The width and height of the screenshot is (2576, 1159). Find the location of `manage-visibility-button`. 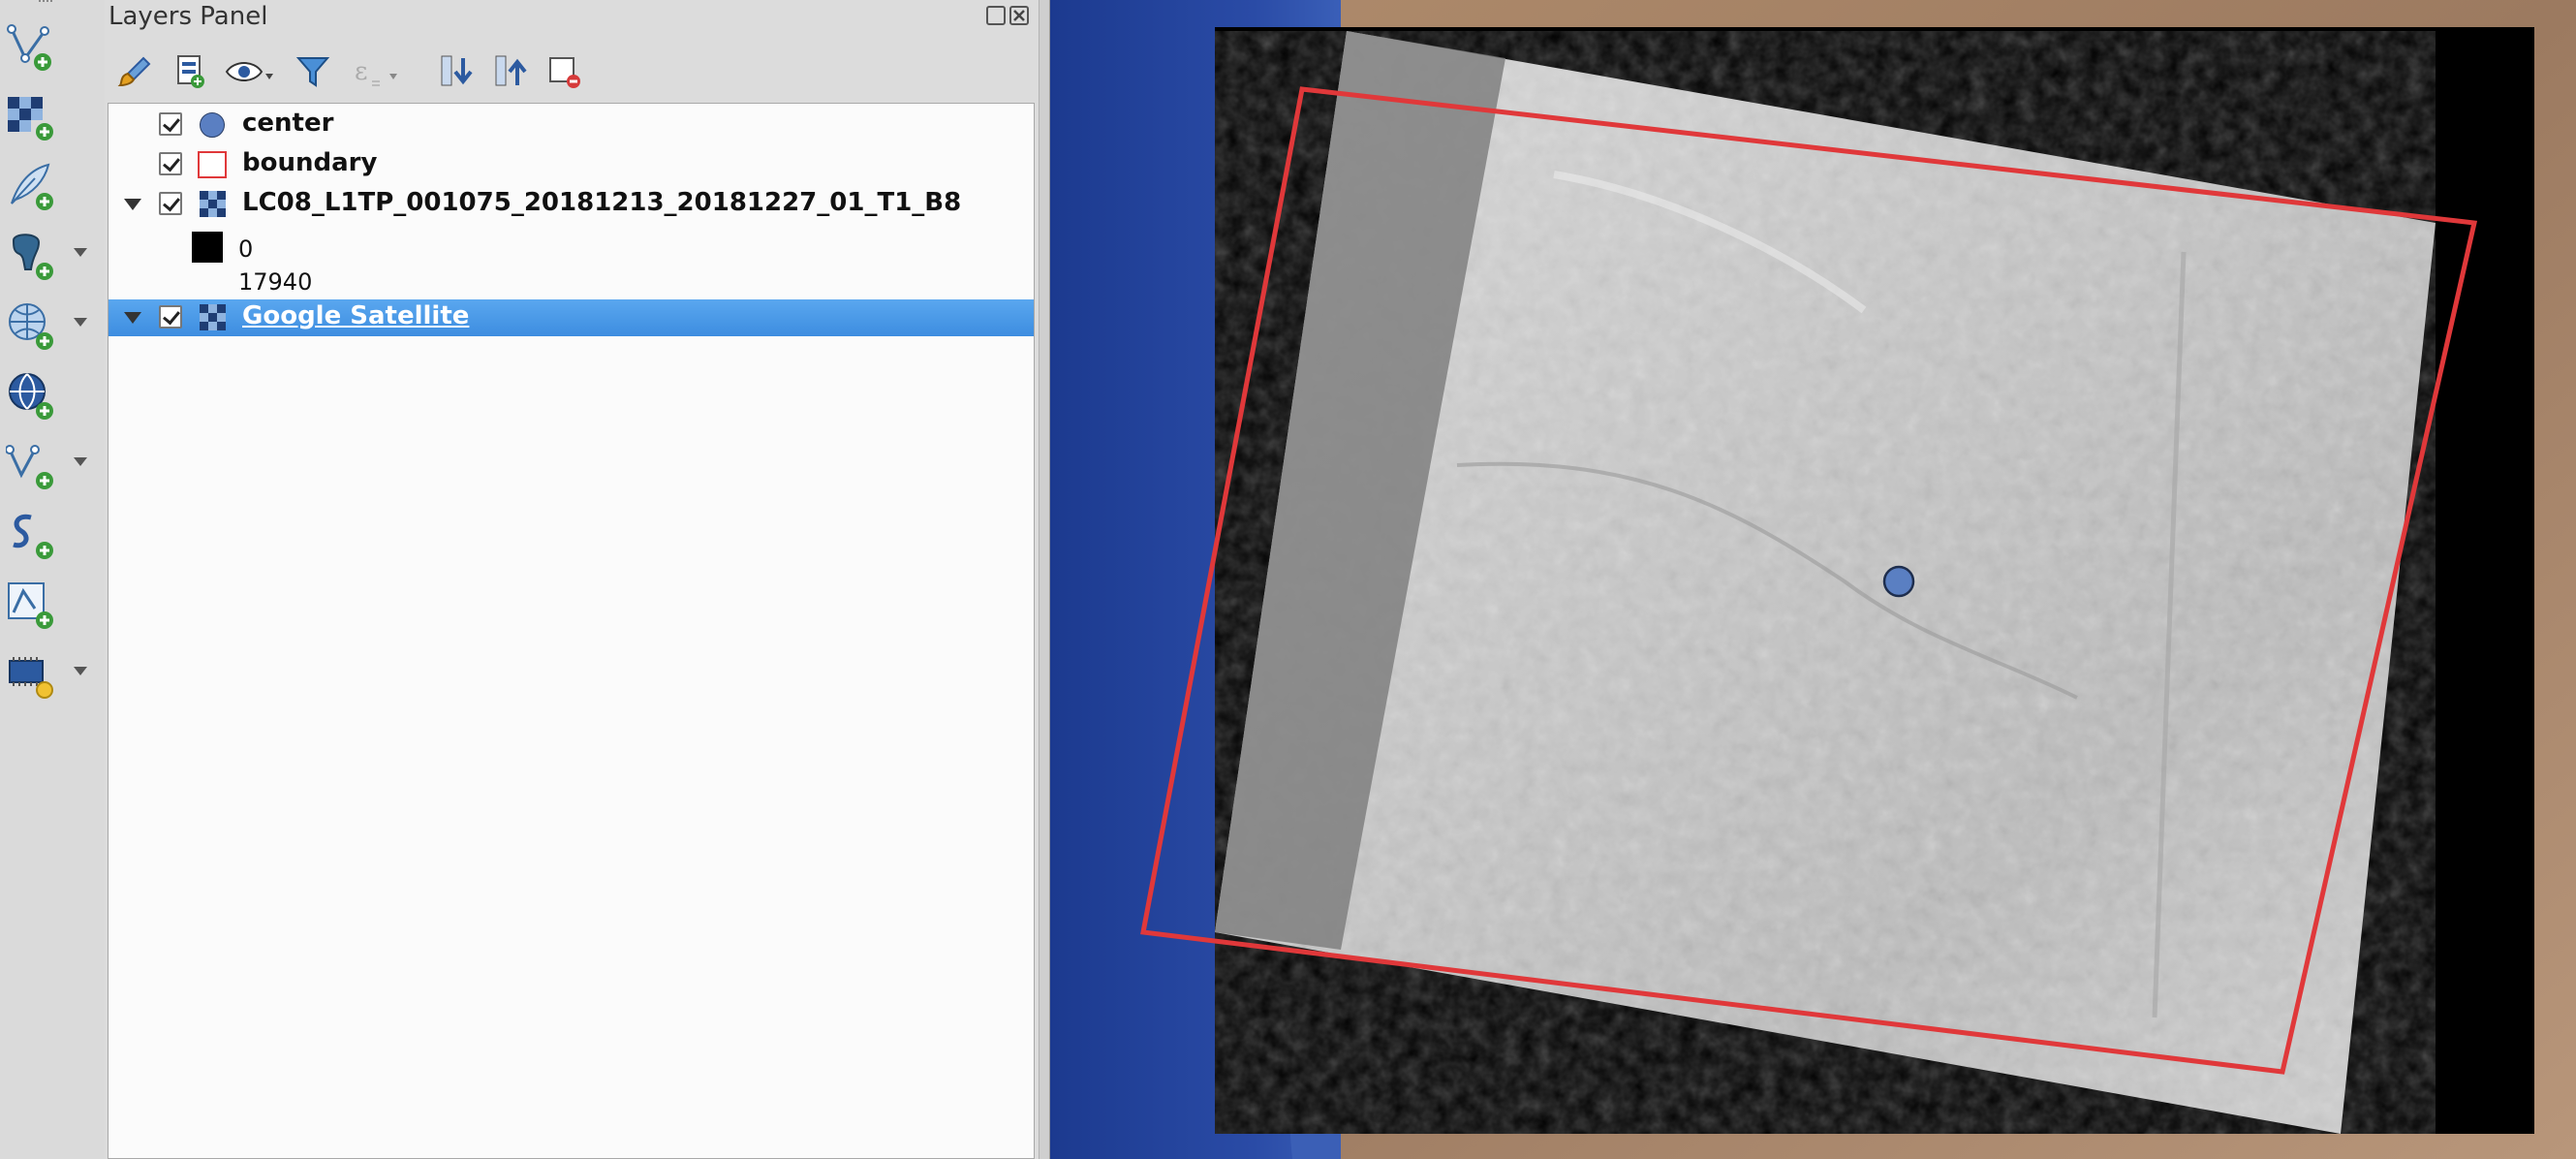

manage-visibility-button is located at coordinates (252, 71).